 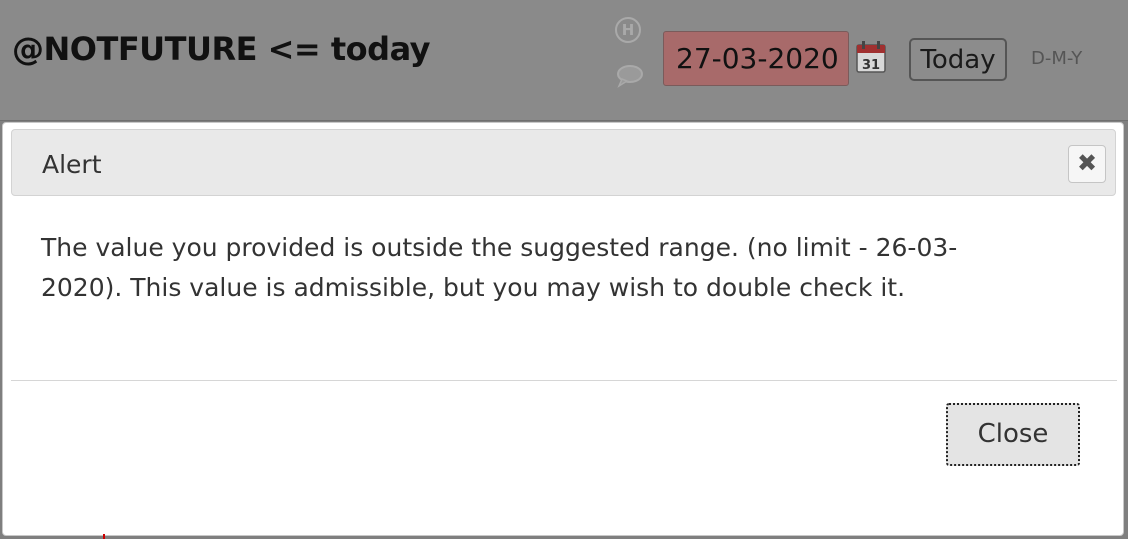 What do you see at coordinates (563, 162) in the screenshot?
I see `dialog-titlebar: Alert ✖` at bounding box center [563, 162].